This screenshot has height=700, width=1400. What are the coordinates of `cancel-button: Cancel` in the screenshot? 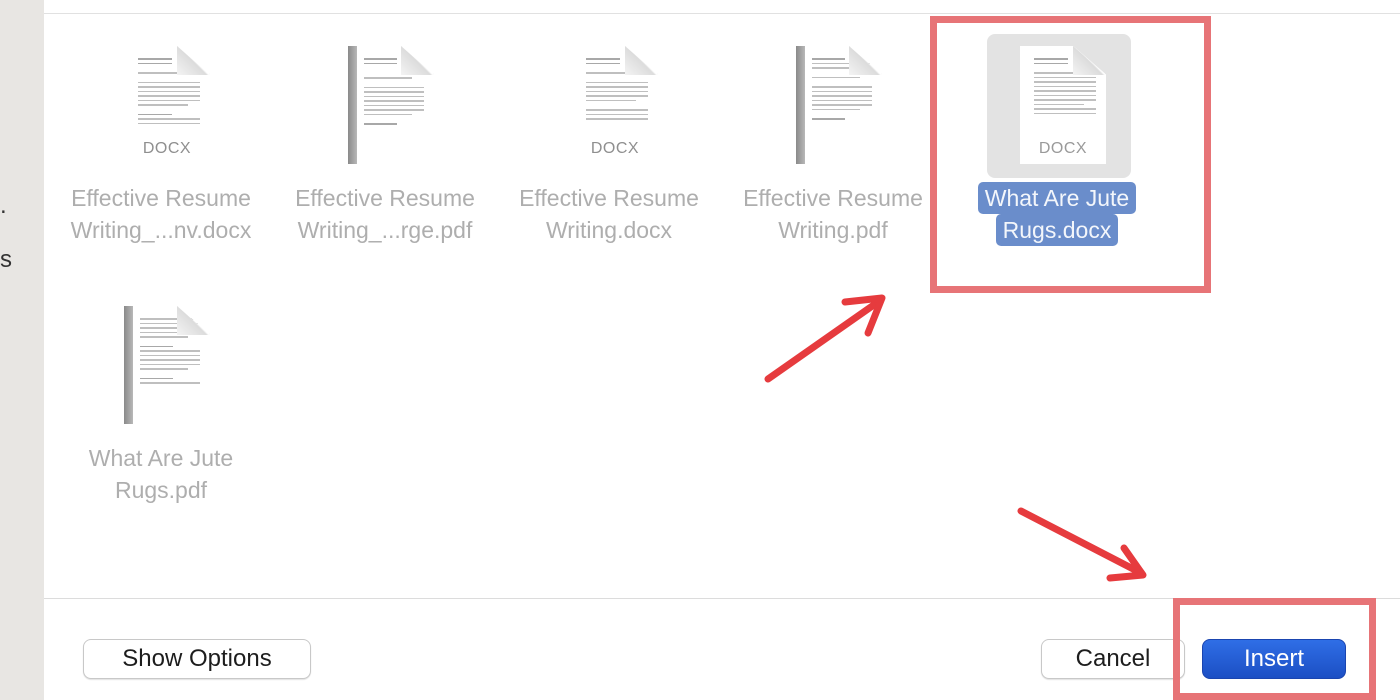 It's located at (1113, 659).